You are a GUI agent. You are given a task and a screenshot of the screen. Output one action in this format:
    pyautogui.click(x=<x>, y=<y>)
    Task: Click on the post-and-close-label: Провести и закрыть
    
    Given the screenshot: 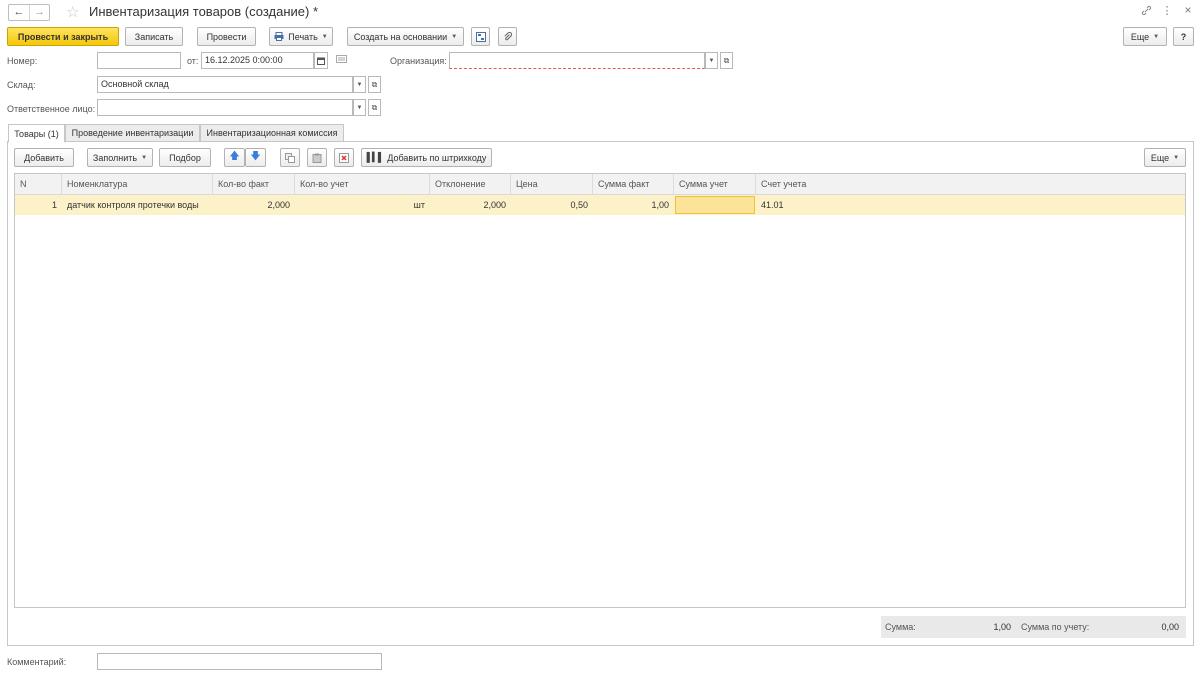 What is the action you would take?
    pyautogui.click(x=63, y=36)
    